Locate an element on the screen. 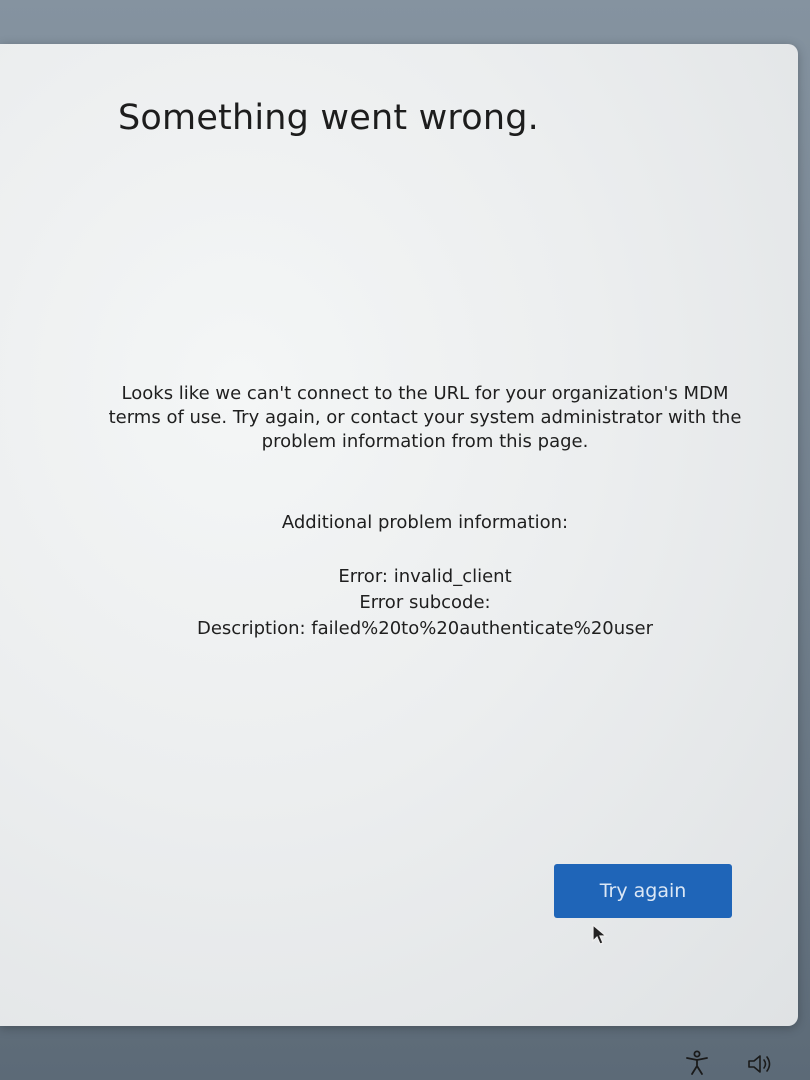 The image size is (810, 1080). error-subcode-line: Error subcode: is located at coordinates (425, 602).